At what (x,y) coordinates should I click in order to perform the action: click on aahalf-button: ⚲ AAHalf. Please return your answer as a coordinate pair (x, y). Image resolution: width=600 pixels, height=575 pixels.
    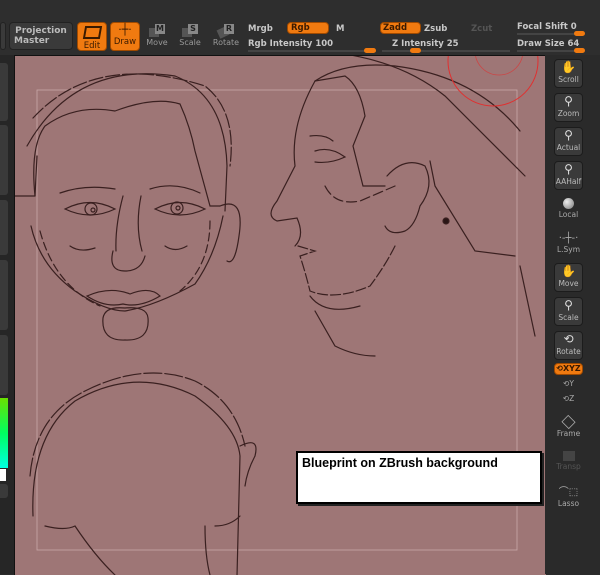
    Looking at the image, I should click on (568, 175).